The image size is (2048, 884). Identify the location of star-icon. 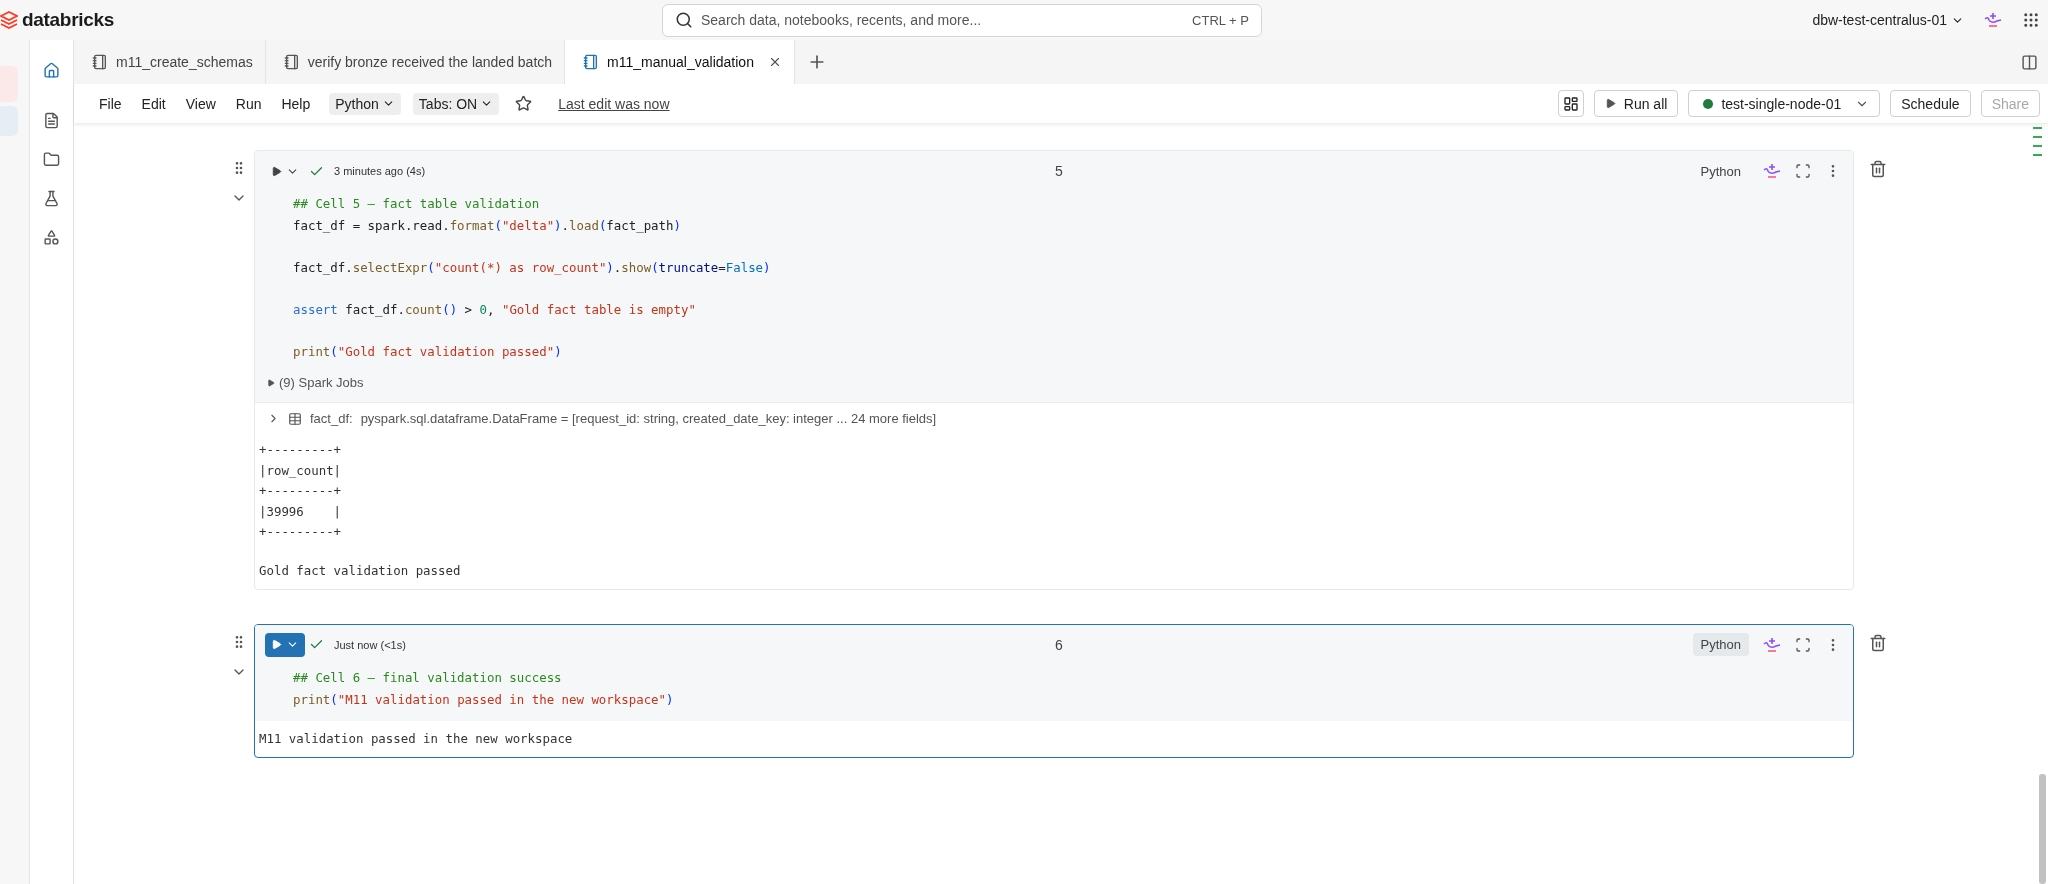
(524, 103).